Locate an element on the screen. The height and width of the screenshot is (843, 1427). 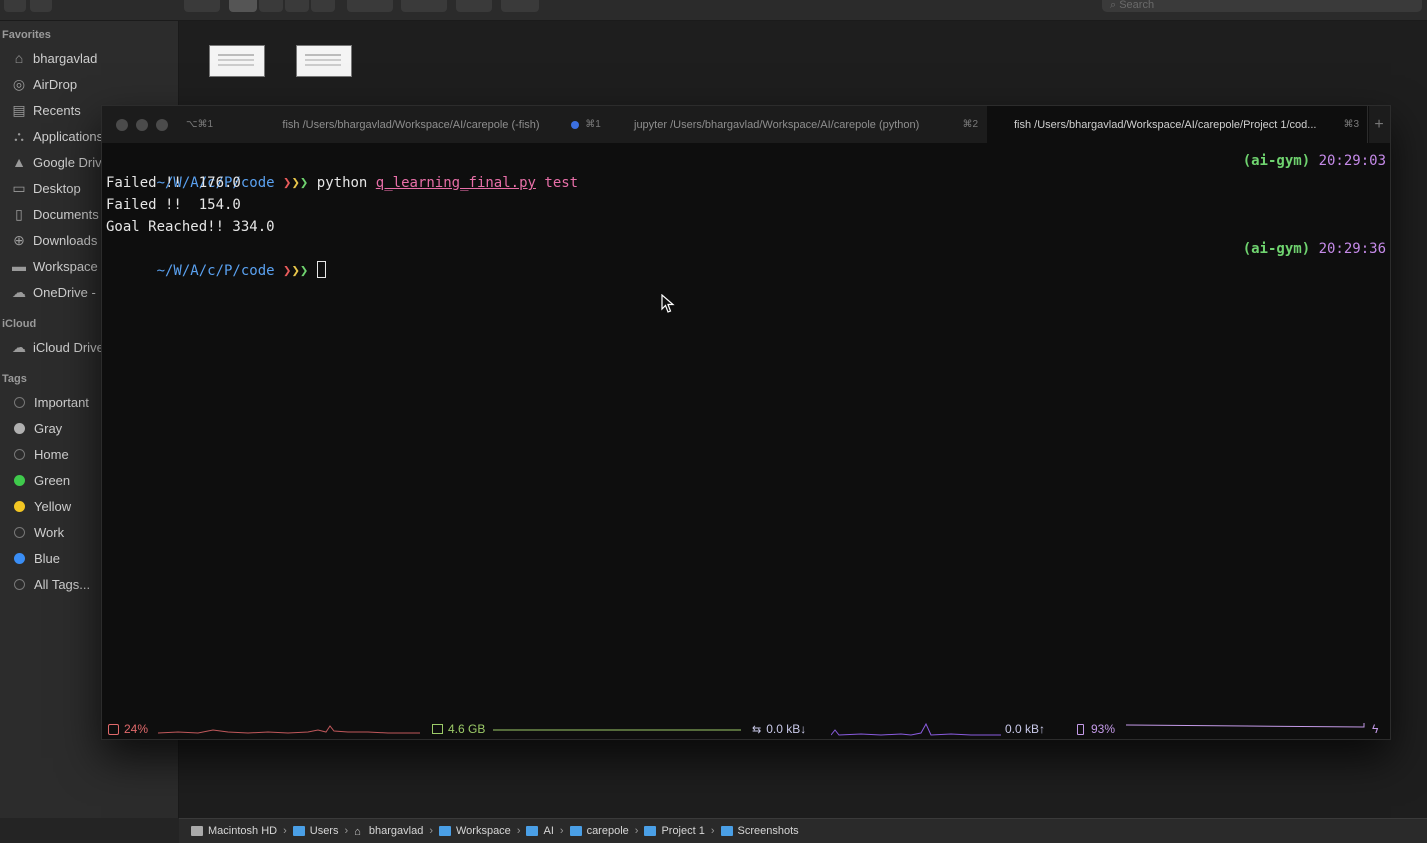
tags-button is located at coordinates (520, 6).